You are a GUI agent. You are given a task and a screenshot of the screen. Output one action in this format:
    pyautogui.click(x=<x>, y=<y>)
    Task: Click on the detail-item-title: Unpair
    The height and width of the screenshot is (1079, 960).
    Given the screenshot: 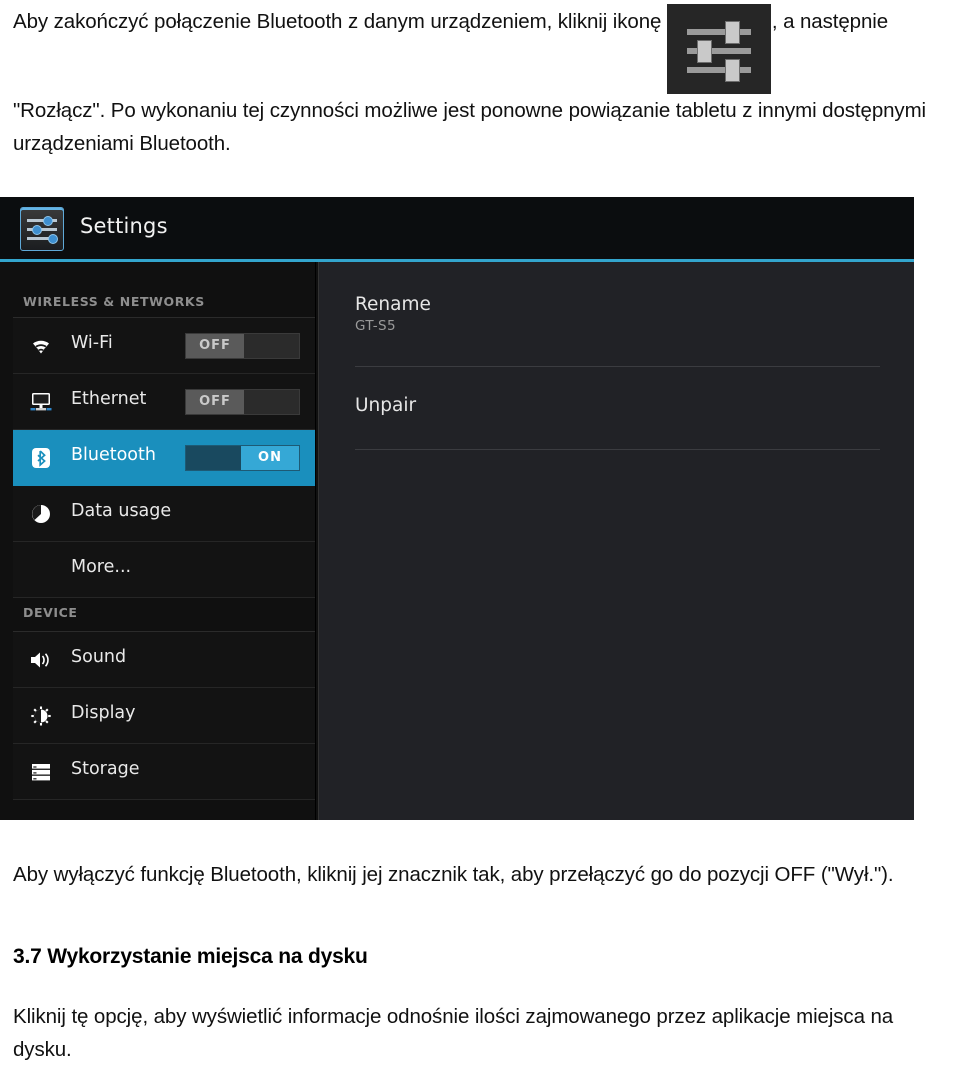 What is the action you would take?
    pyautogui.click(x=386, y=405)
    